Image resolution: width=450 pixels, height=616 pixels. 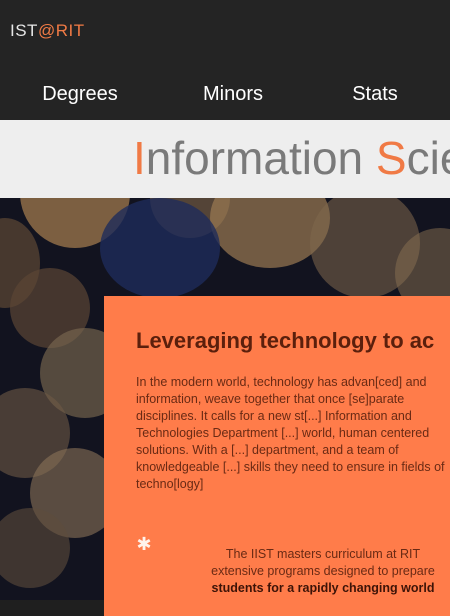 I want to click on title-cap-s: S, so click(x=391, y=158).